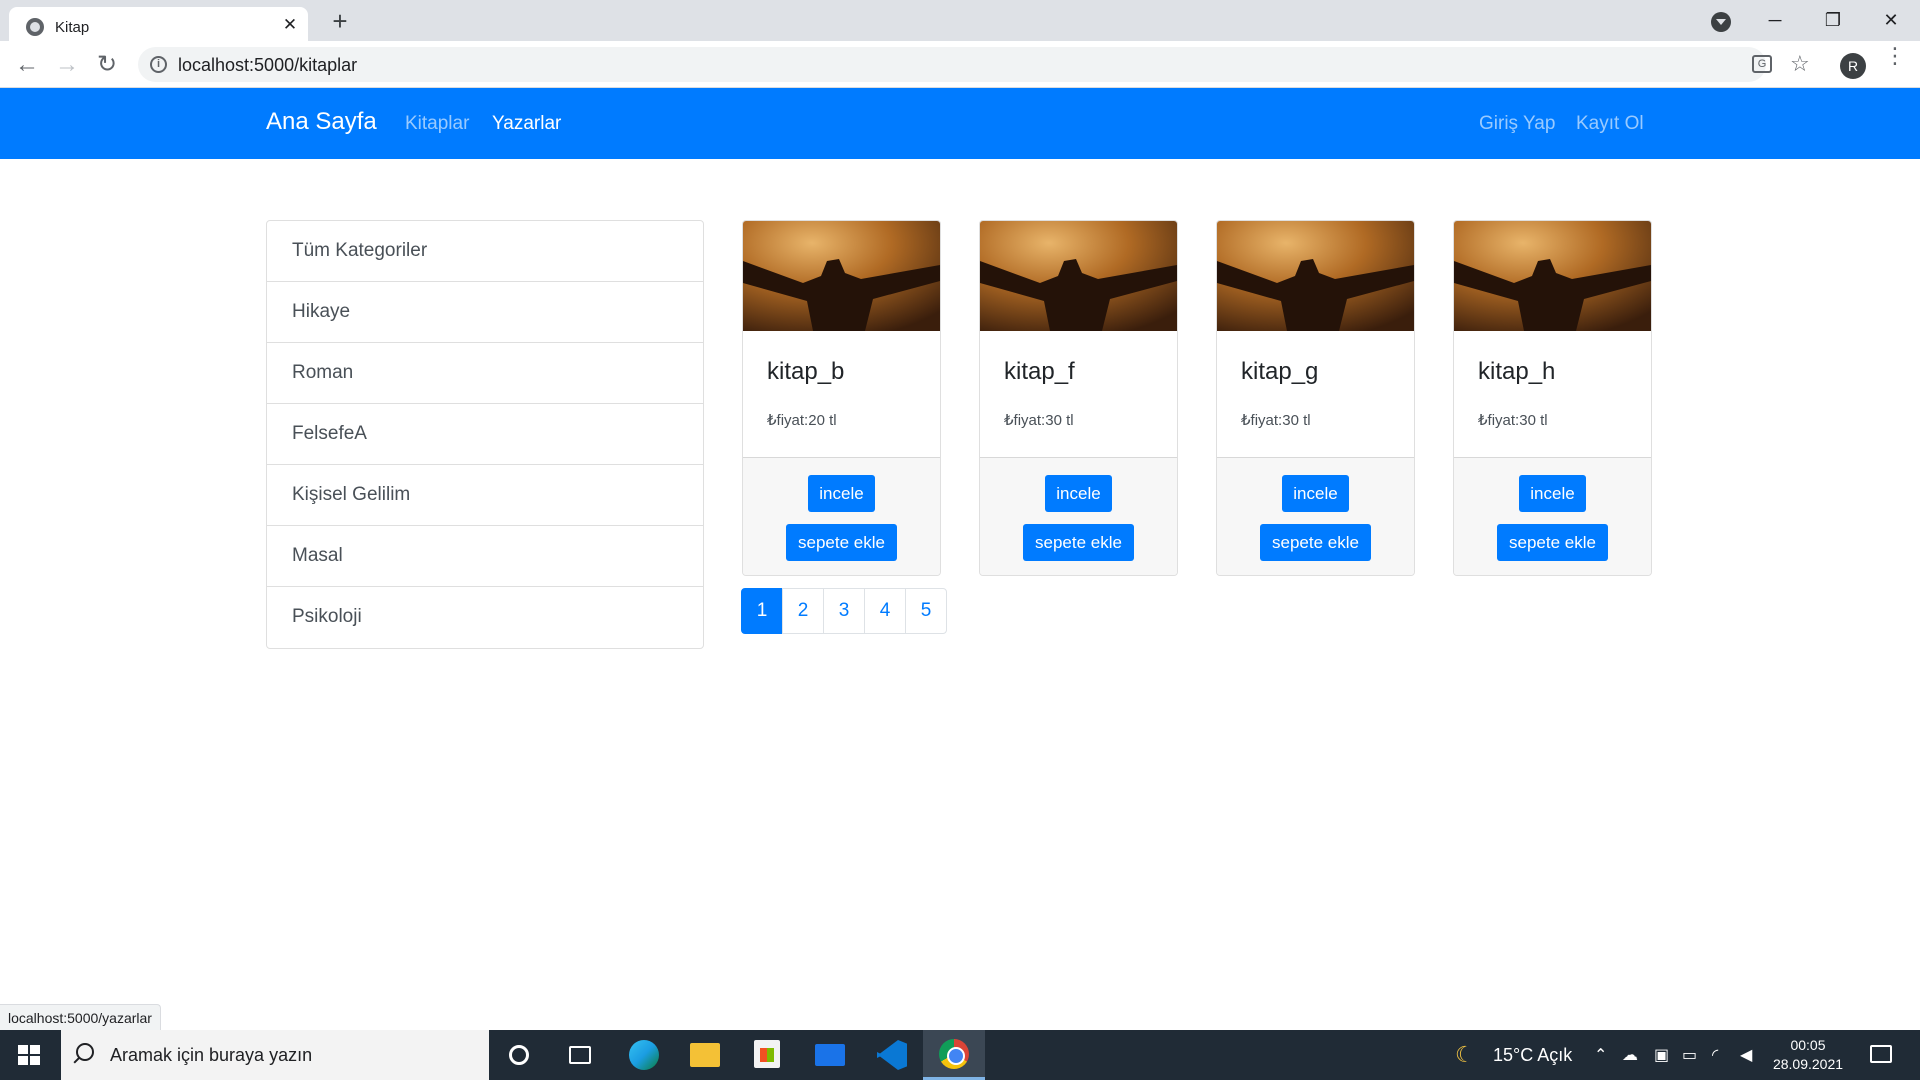 Image resolution: width=1920 pixels, height=1080 pixels. I want to click on onedrive-icon: ☁, so click(1630, 1055).